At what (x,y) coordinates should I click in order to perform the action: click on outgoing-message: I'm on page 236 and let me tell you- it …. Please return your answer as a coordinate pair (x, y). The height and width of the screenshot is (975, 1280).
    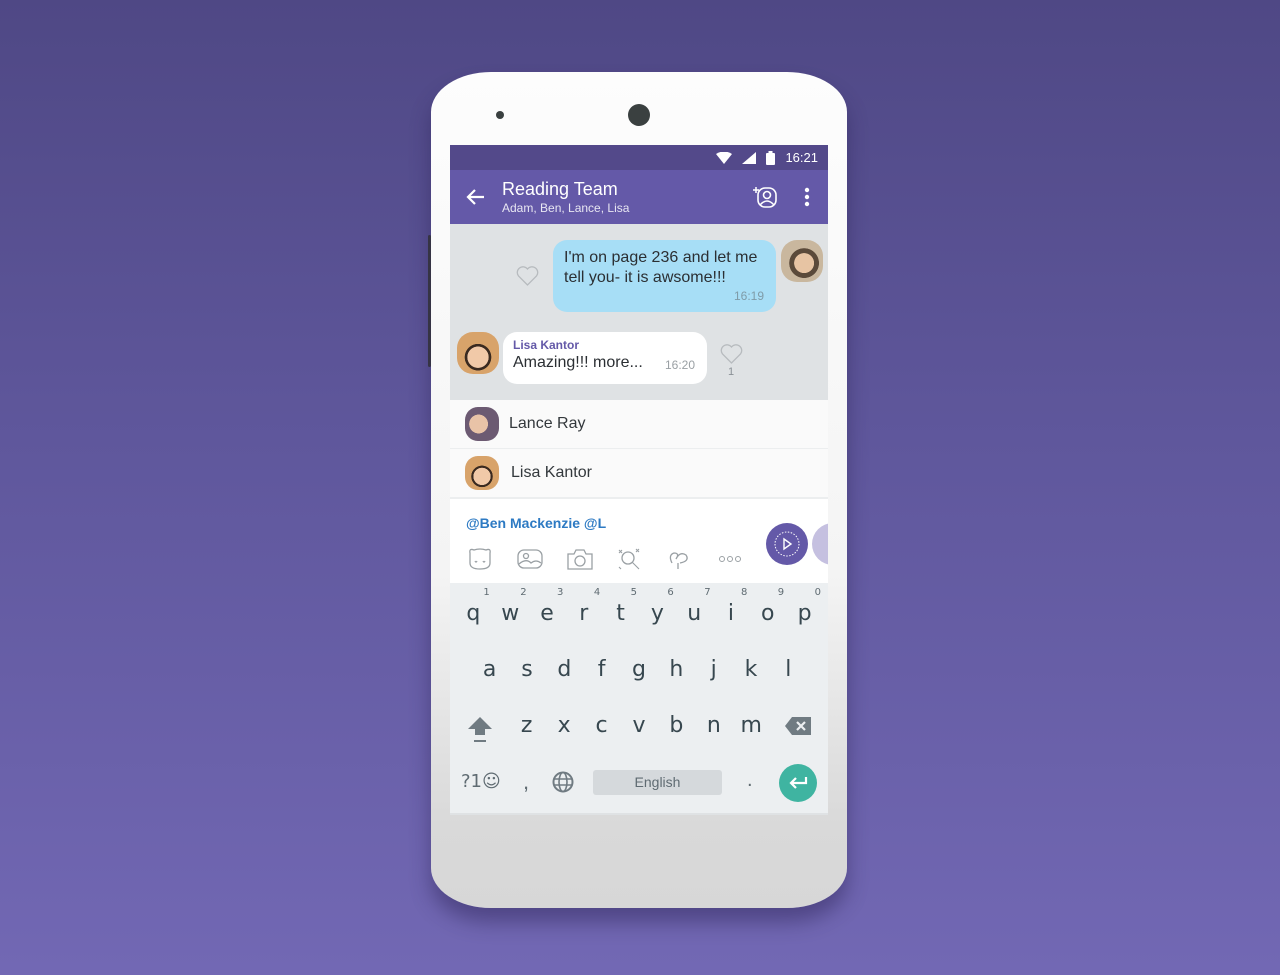
    Looking at the image, I should click on (664, 276).